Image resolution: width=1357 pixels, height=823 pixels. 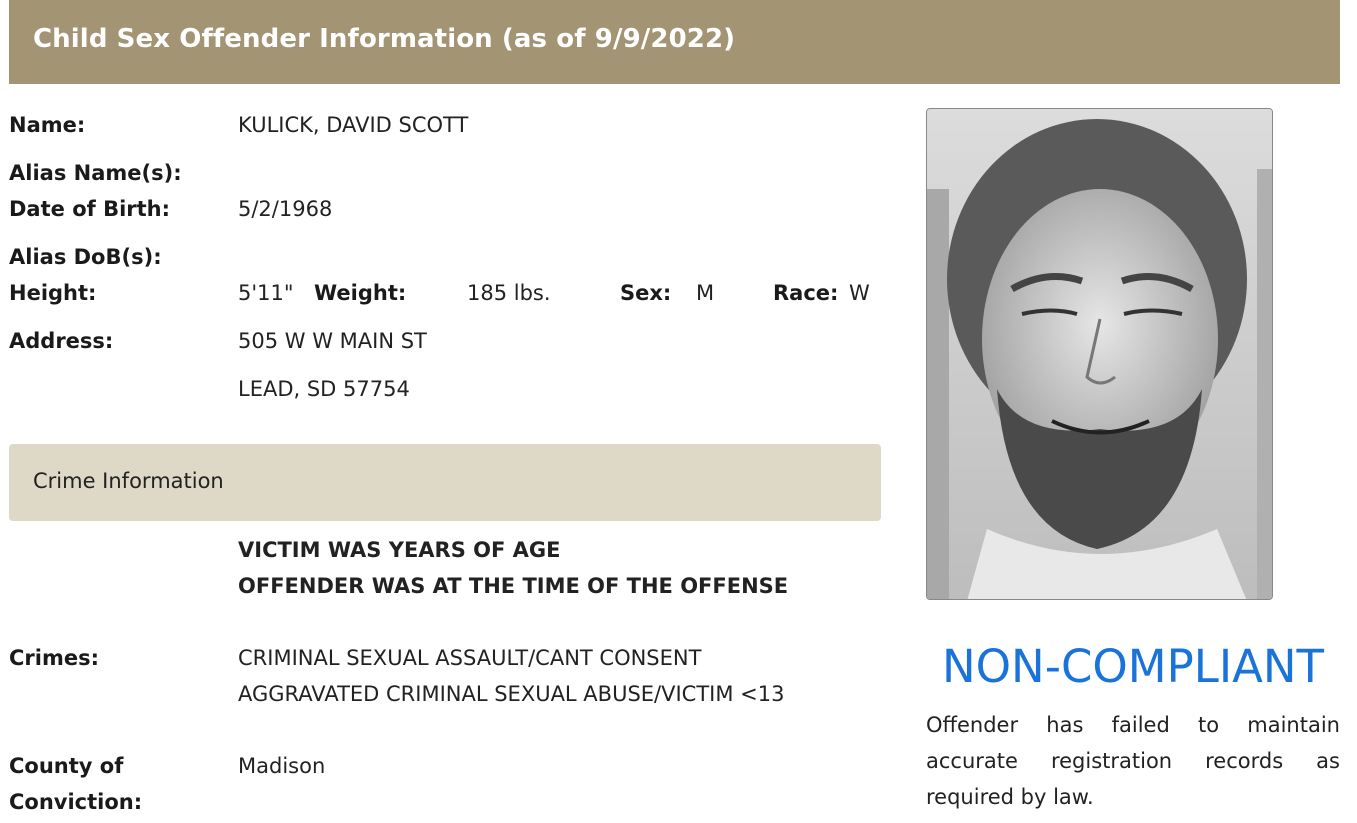 I want to click on weight-value: 185 lbs., so click(x=509, y=293).